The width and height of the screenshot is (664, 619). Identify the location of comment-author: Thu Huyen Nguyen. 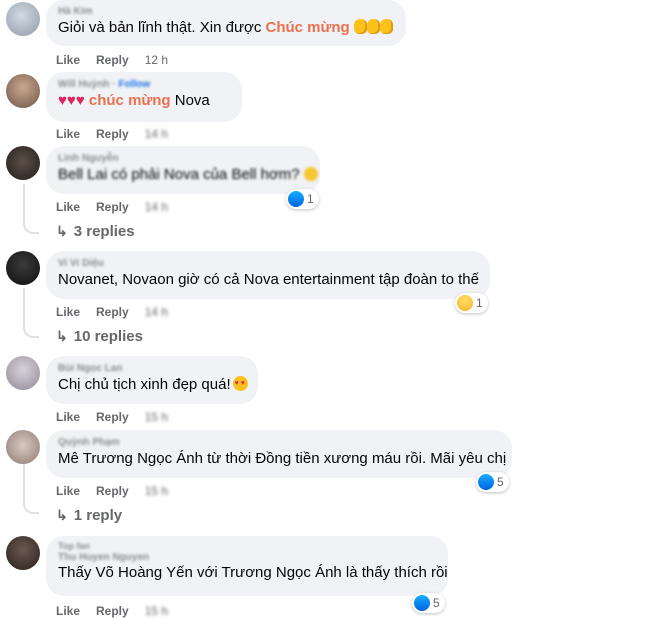
(247, 557).